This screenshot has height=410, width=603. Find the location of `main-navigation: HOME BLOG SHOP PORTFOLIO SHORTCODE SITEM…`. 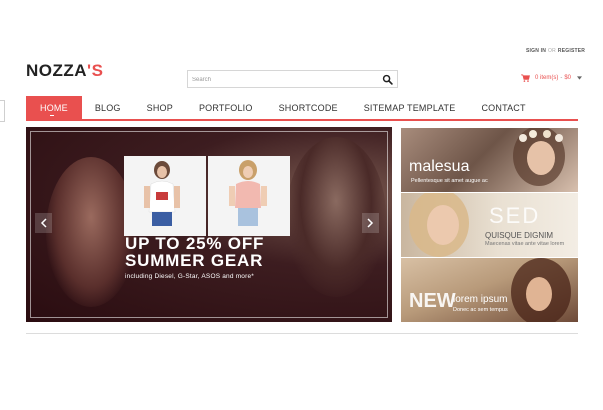

main-navigation: HOME BLOG SHOP PORTFOLIO SHORTCODE SITEM… is located at coordinates (302, 108).